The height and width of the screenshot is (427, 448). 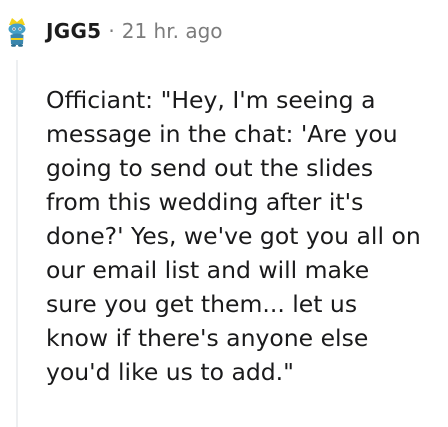 I want to click on comment-line: know if there's anyone else, so click(x=207, y=338).